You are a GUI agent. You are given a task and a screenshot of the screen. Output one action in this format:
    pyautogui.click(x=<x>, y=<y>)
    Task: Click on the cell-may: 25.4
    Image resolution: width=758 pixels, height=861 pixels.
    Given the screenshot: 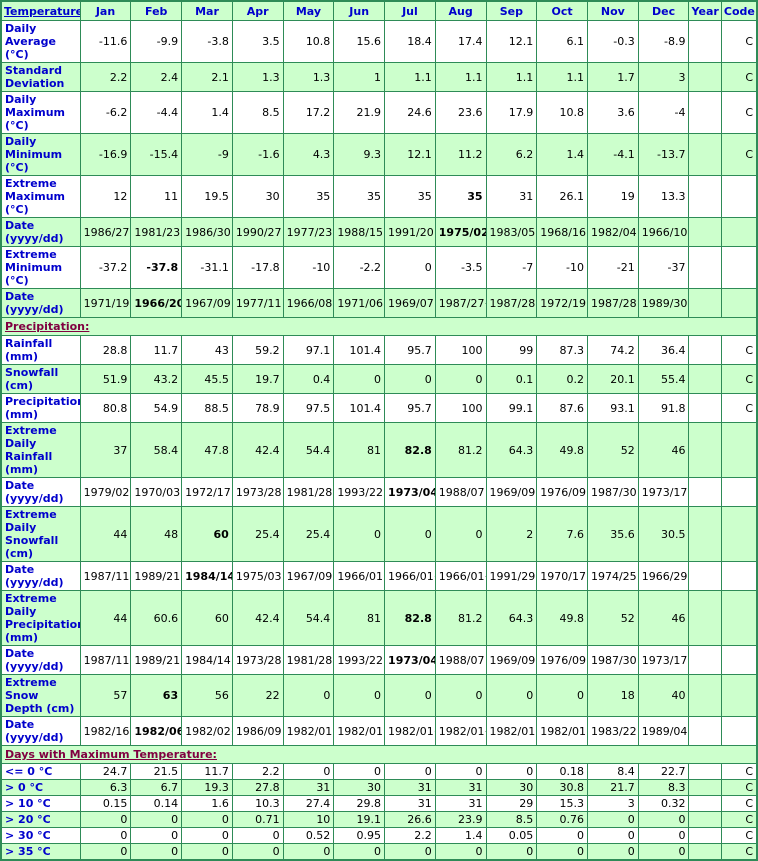 What is the action you would take?
    pyautogui.click(x=308, y=534)
    